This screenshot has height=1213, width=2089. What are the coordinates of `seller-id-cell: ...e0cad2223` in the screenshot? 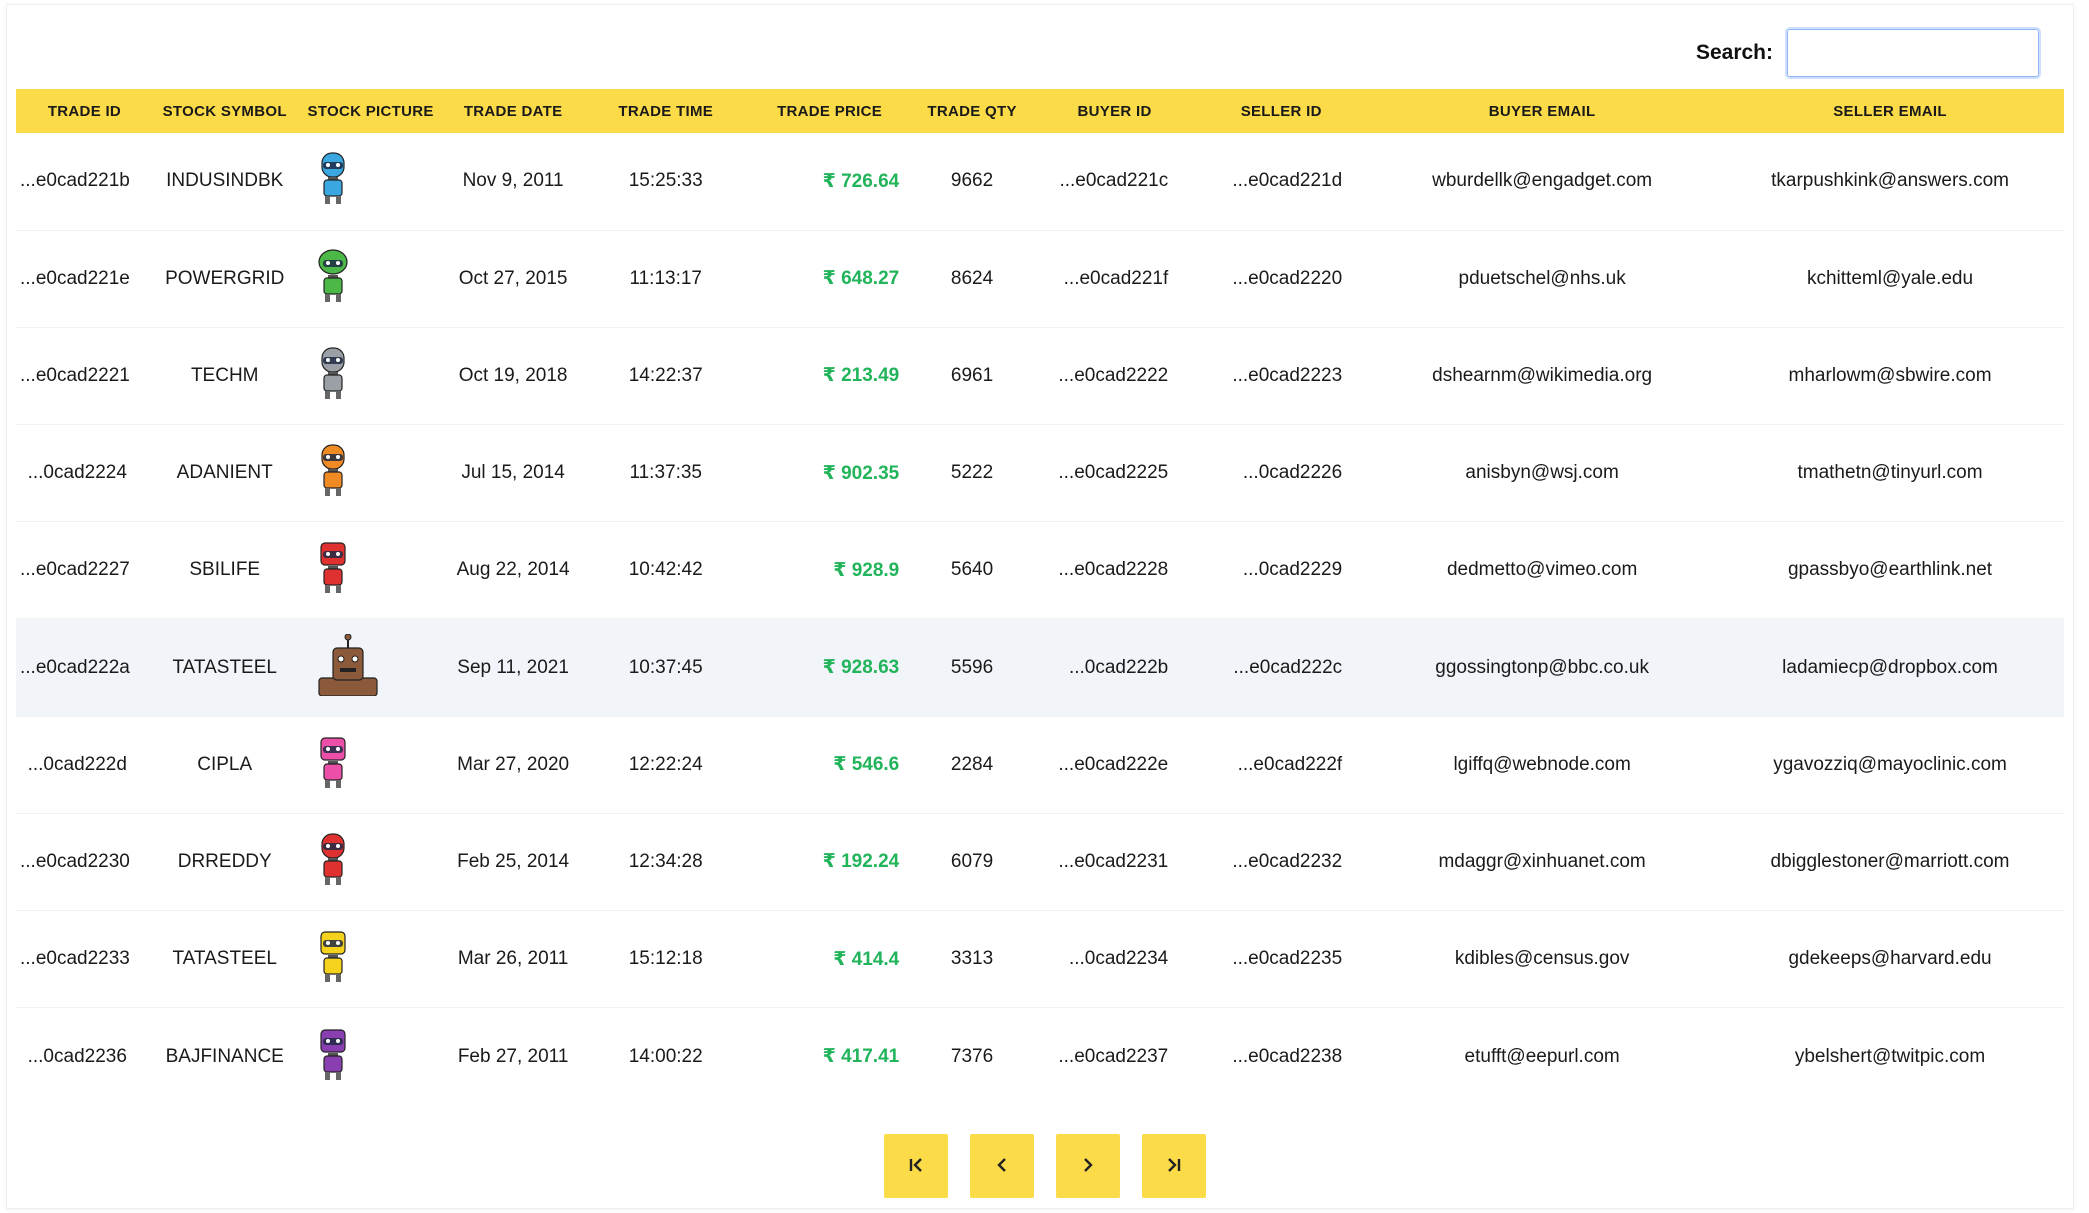 It's located at (1287, 375).